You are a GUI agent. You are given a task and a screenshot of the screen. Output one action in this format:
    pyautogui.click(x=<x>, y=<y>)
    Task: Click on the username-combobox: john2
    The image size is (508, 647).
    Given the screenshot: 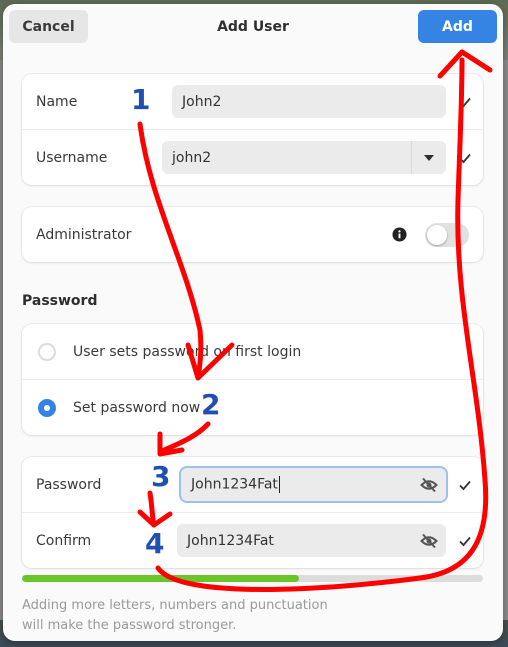 What is the action you would take?
    pyautogui.click(x=304, y=157)
    